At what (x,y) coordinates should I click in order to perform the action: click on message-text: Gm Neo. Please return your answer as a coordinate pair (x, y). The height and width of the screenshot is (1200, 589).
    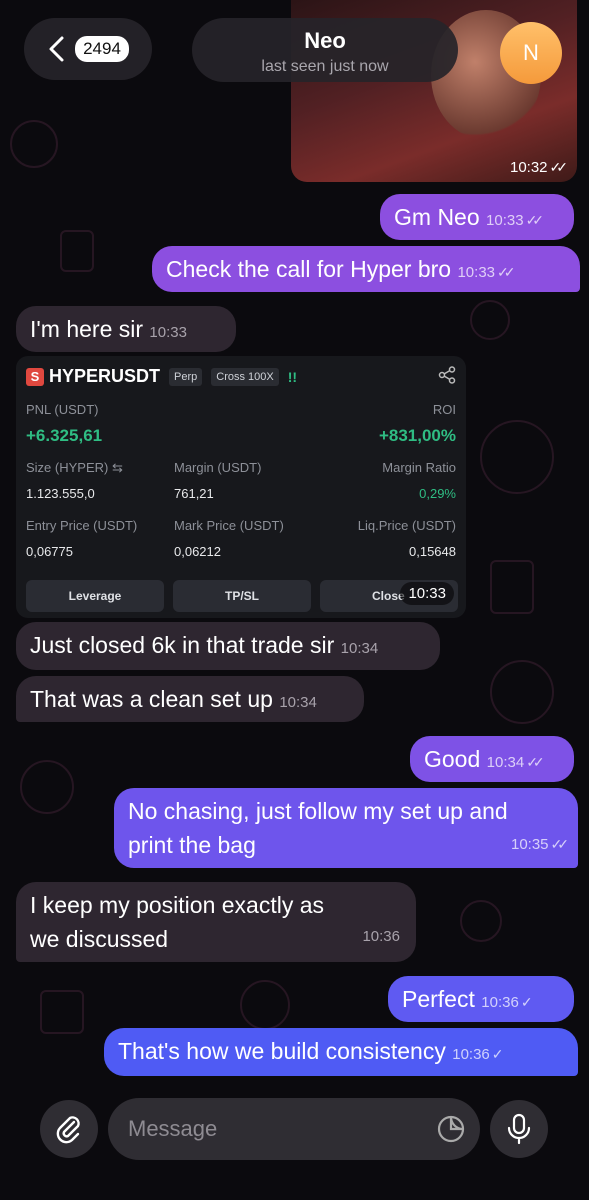
    Looking at the image, I should click on (437, 217).